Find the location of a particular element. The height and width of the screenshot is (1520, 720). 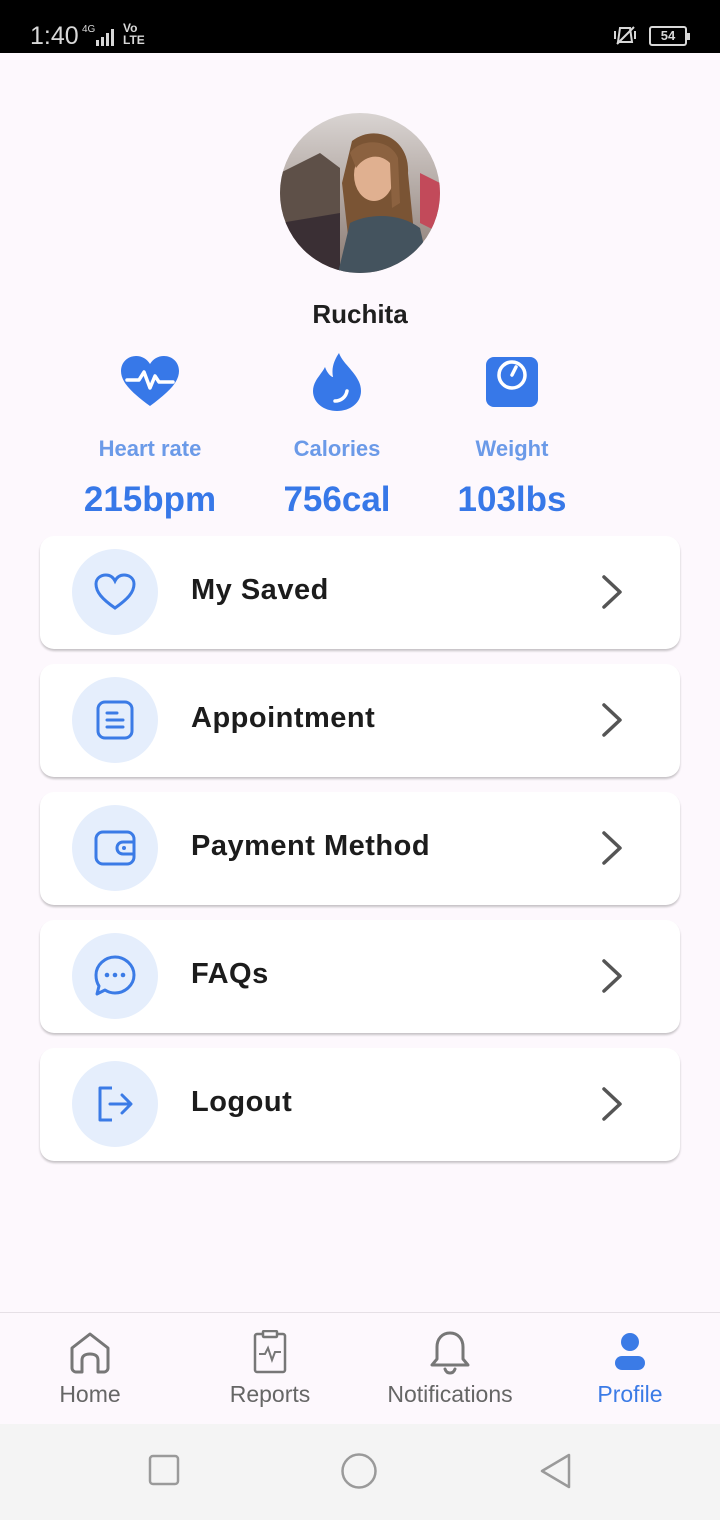

recents-button-icon is located at coordinates (164, 1470).